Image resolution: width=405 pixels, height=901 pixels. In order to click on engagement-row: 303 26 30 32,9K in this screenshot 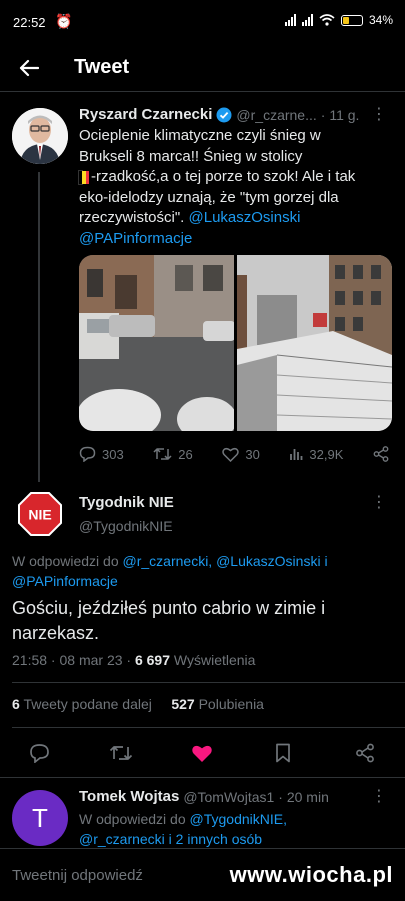, I will do `click(234, 454)`.